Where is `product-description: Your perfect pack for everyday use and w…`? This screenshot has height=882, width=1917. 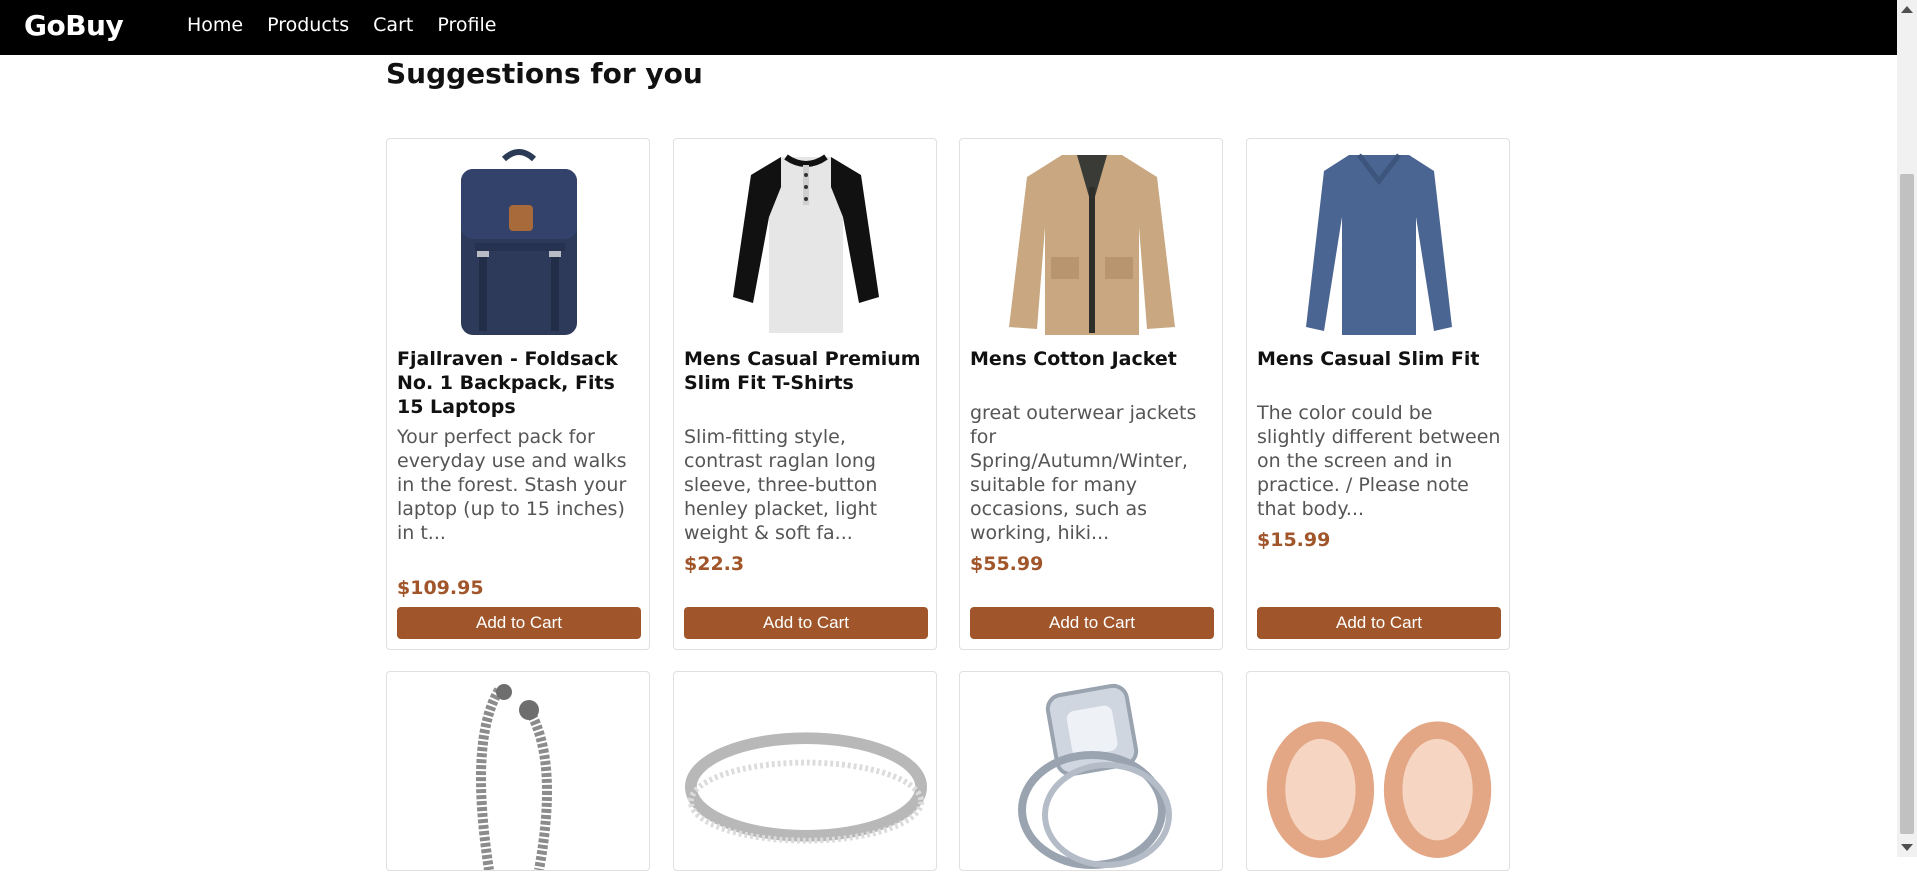 product-description: Your perfect pack for everyday use and w… is located at coordinates (512, 485).